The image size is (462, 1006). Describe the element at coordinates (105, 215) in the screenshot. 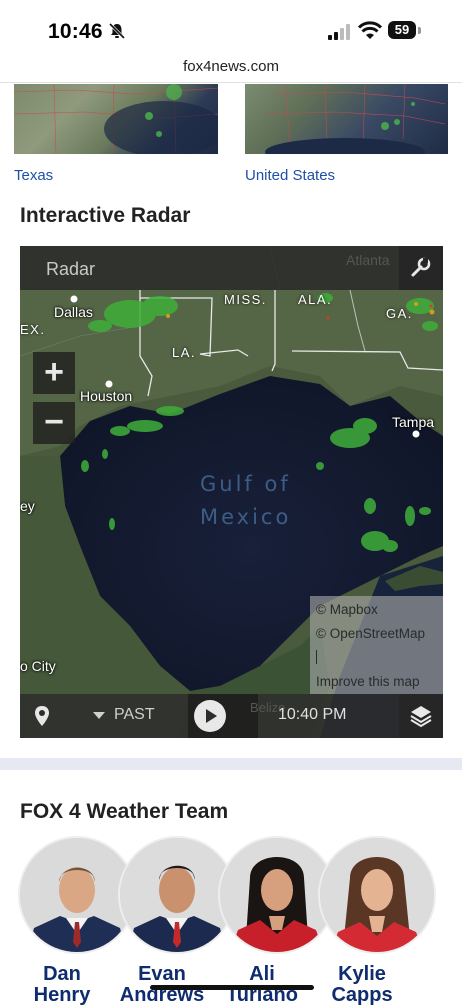

I see `interactive-radar-heading: Interactive Radar` at that location.